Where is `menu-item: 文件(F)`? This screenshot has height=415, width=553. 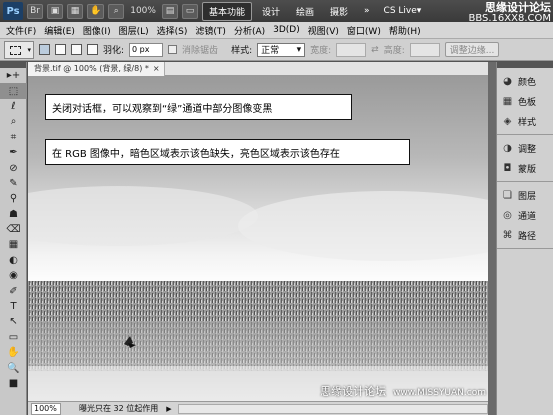 menu-item: 文件(F) is located at coordinates (21, 30).